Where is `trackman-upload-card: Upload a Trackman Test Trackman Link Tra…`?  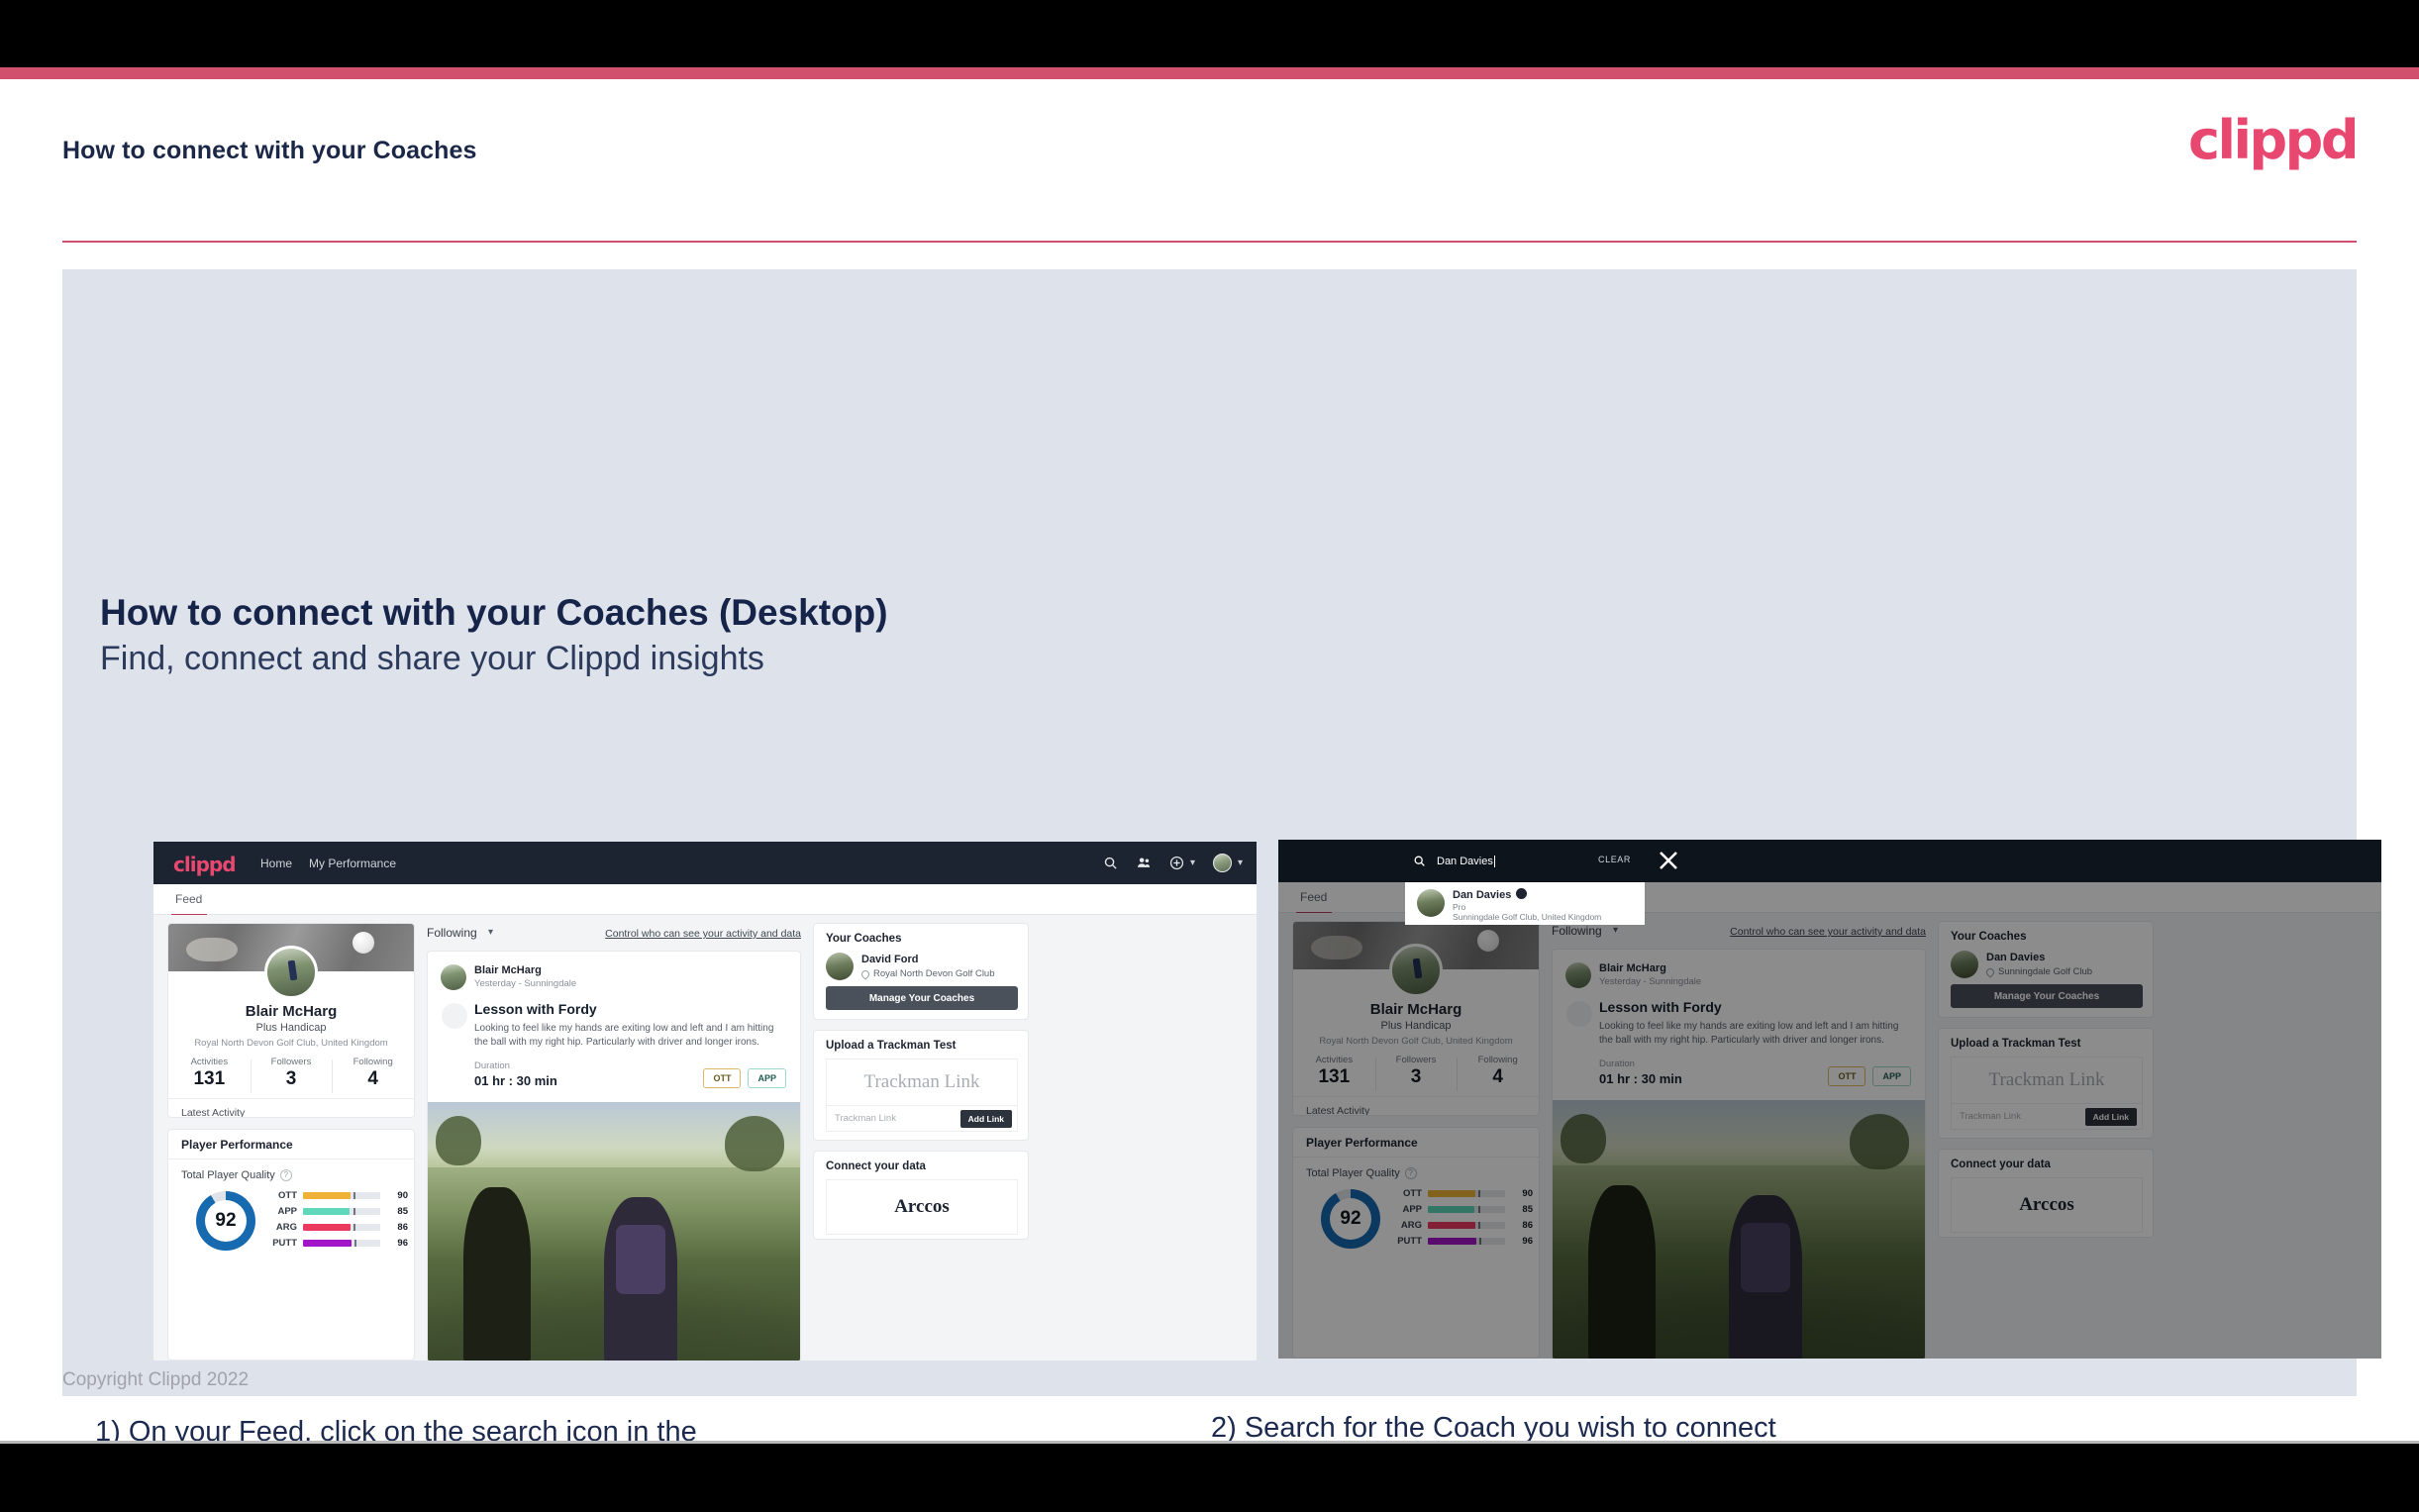 trackman-upload-card: Upload a Trackman Test Trackman Link Tra… is located at coordinates (921, 1085).